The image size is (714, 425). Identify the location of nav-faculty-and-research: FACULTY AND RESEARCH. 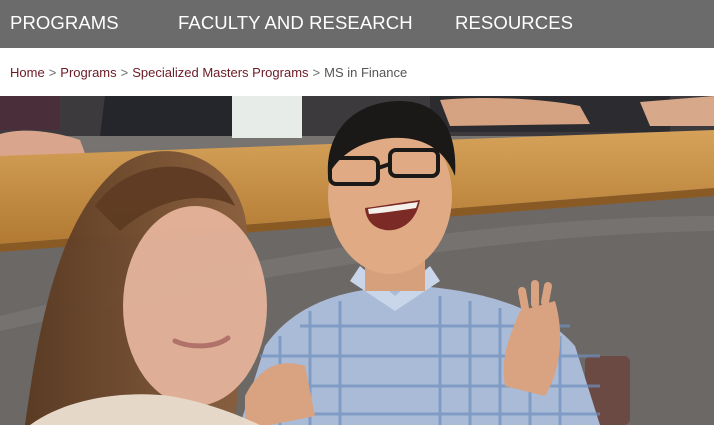
(295, 23).